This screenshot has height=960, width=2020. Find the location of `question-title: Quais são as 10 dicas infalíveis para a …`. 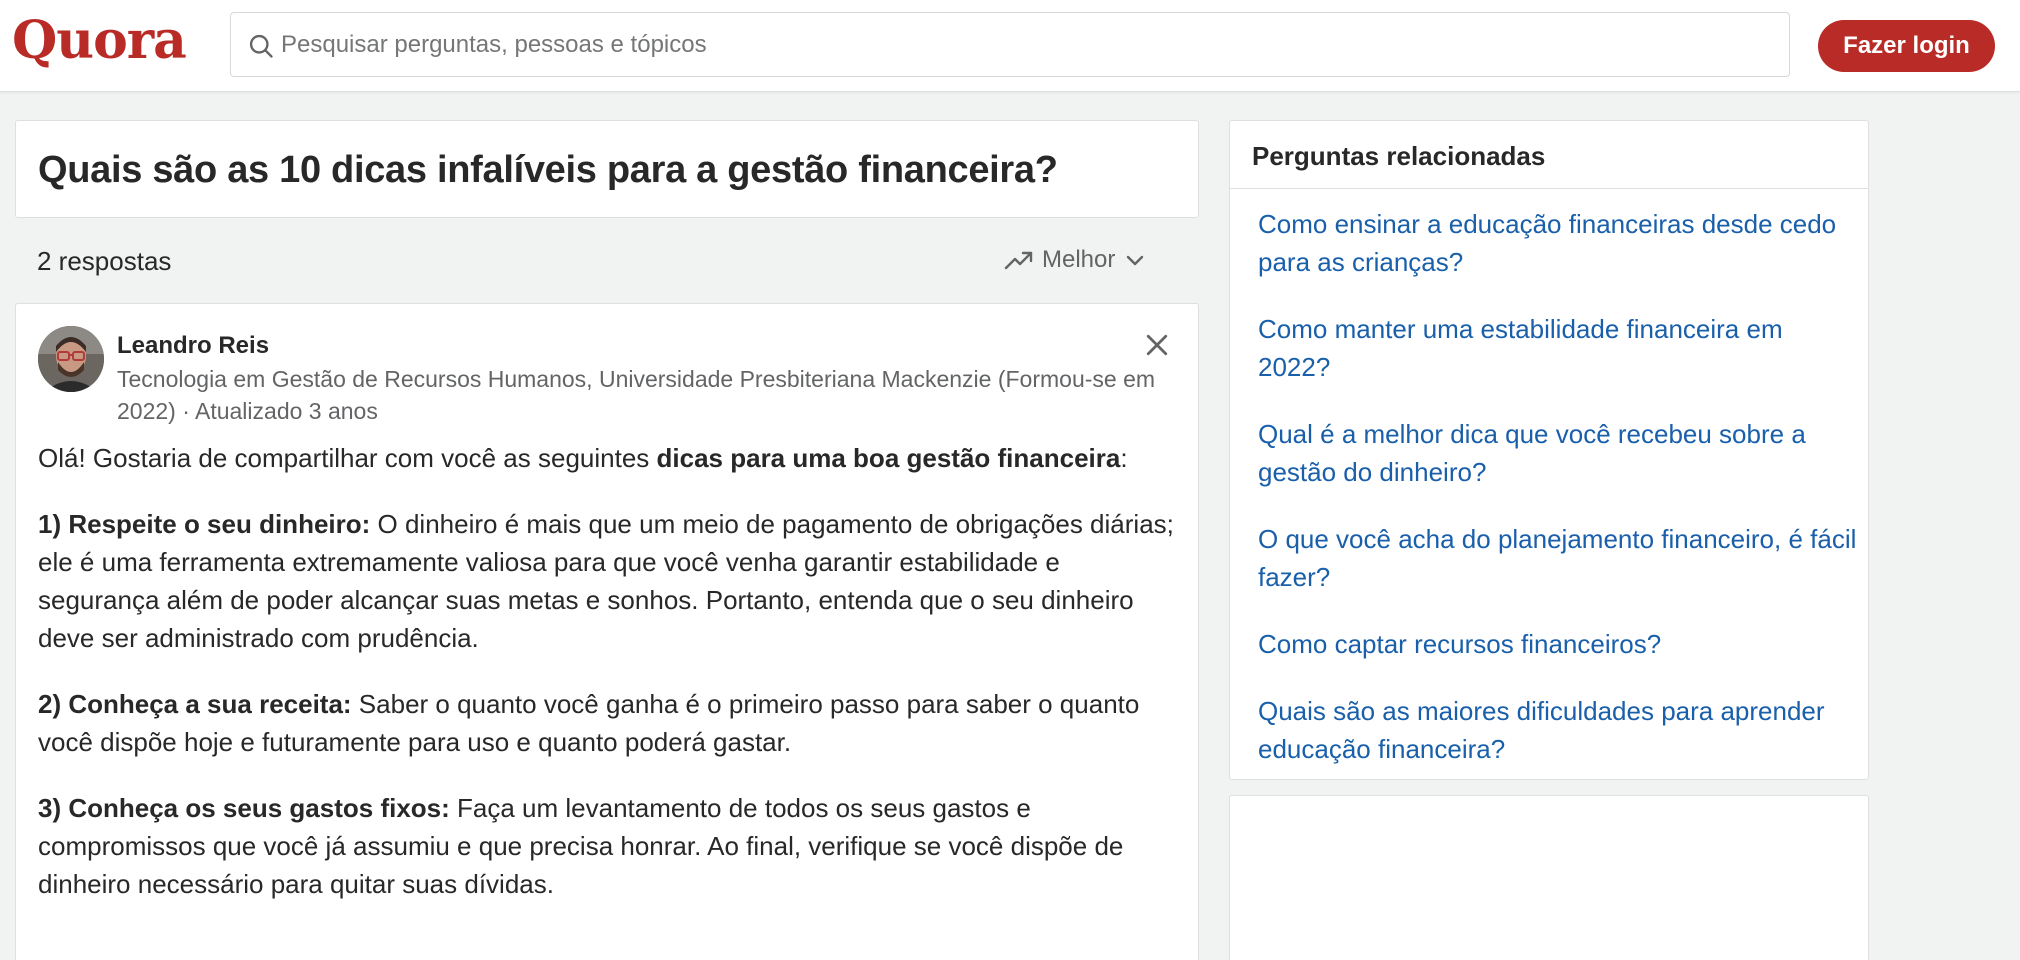

question-title: Quais são as 10 dicas infalíveis para a … is located at coordinates (548, 170).